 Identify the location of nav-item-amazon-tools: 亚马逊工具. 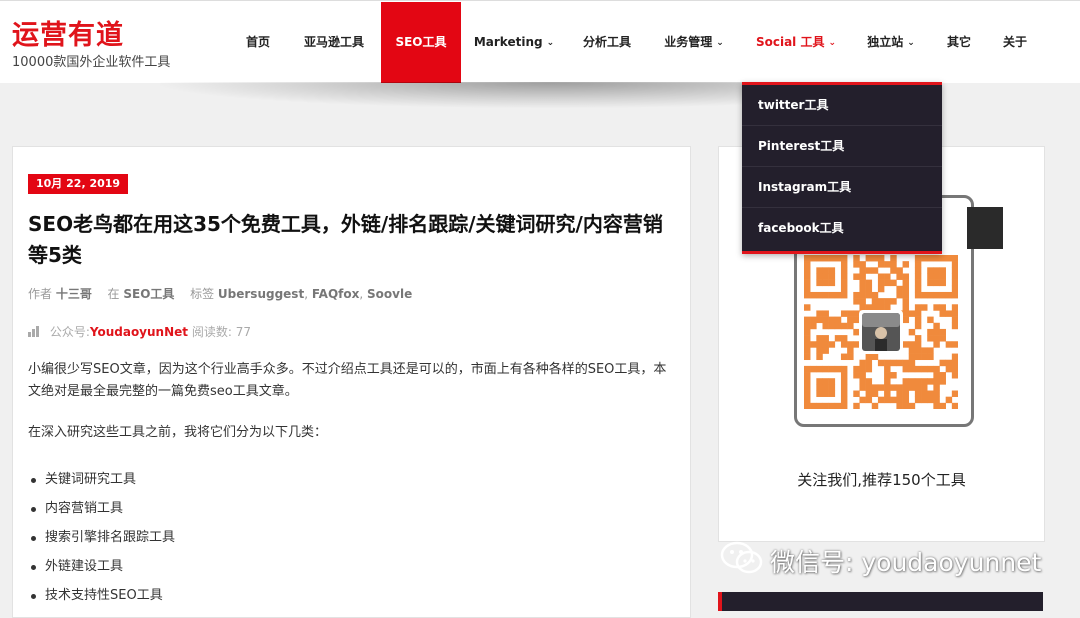
(334, 42).